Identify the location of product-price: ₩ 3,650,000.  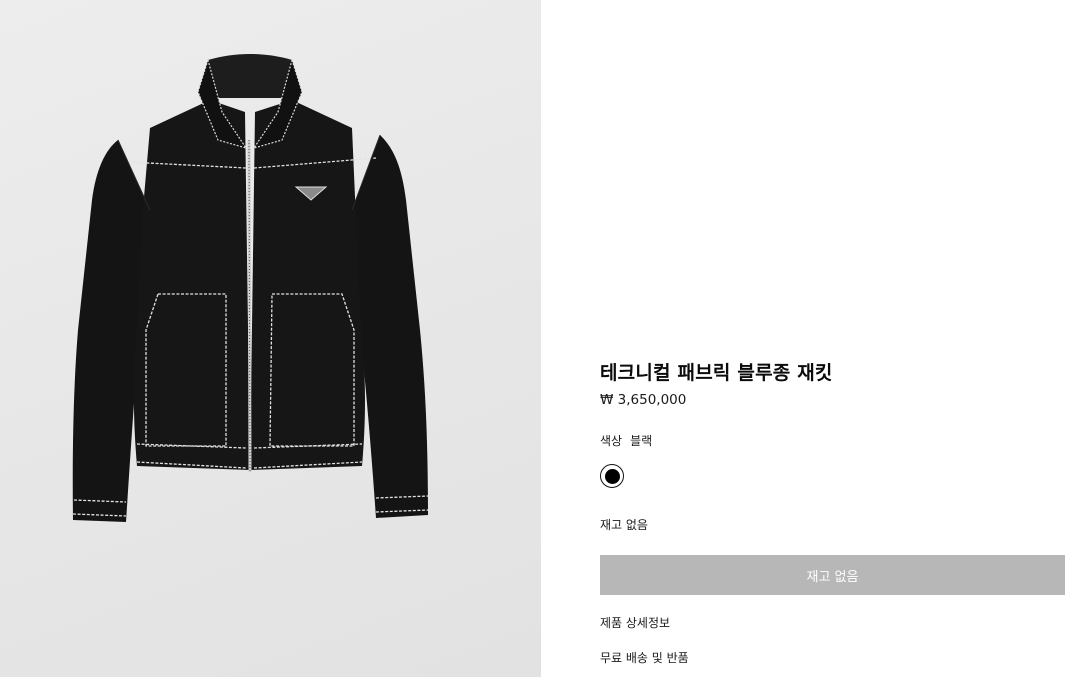
(643, 400).